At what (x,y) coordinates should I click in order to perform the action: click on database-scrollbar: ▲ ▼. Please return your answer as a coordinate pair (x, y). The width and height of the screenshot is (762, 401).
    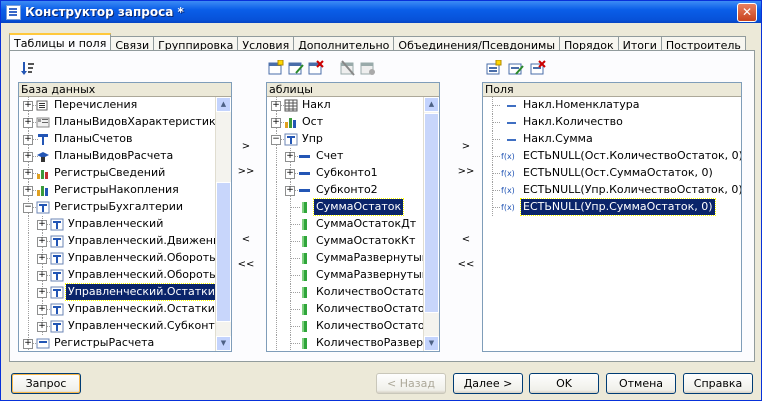
    Looking at the image, I should click on (223, 224).